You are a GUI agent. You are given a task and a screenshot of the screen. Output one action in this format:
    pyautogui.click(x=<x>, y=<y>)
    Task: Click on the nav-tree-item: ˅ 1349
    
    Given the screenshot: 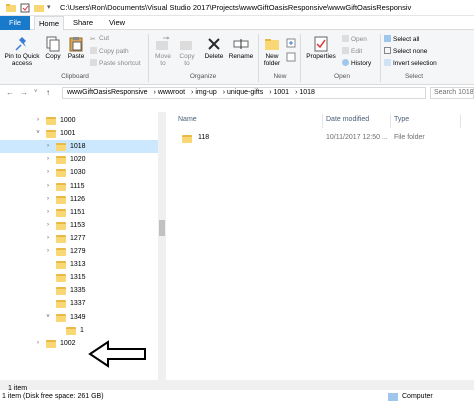 What is the action you would take?
    pyautogui.click(x=79, y=317)
    